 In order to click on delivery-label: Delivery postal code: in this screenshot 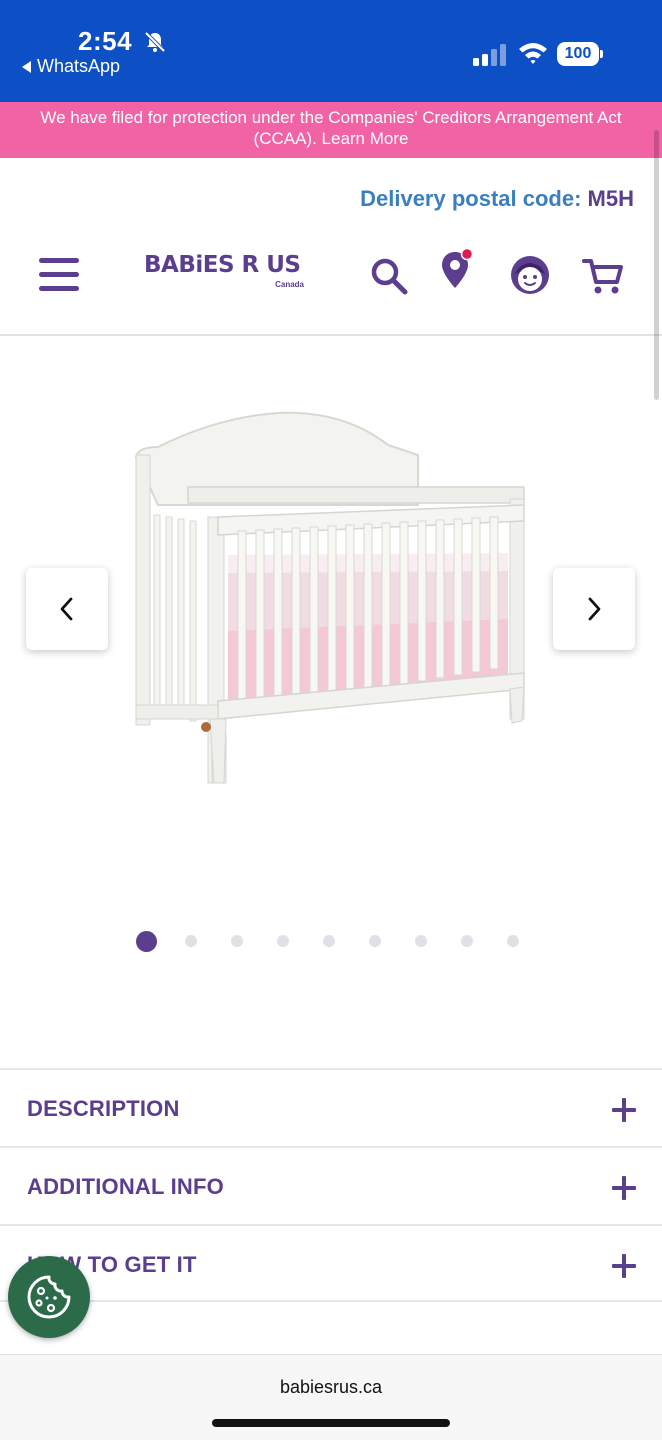, I will do `click(471, 198)`.